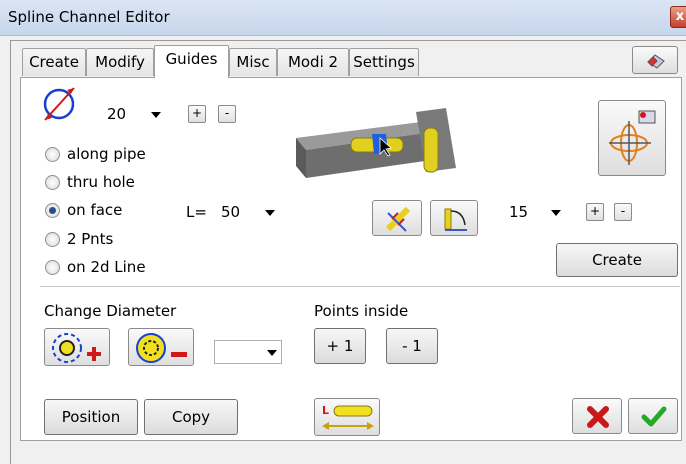  I want to click on radio-label: on 2d Line, so click(106, 267).